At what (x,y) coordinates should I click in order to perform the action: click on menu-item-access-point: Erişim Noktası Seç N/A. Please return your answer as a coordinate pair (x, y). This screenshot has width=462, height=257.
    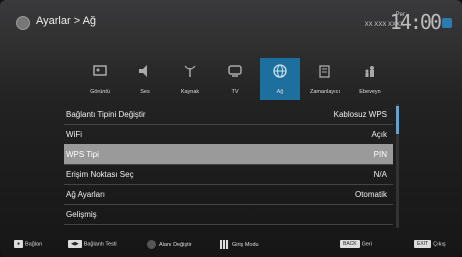
    Looking at the image, I should click on (228, 174).